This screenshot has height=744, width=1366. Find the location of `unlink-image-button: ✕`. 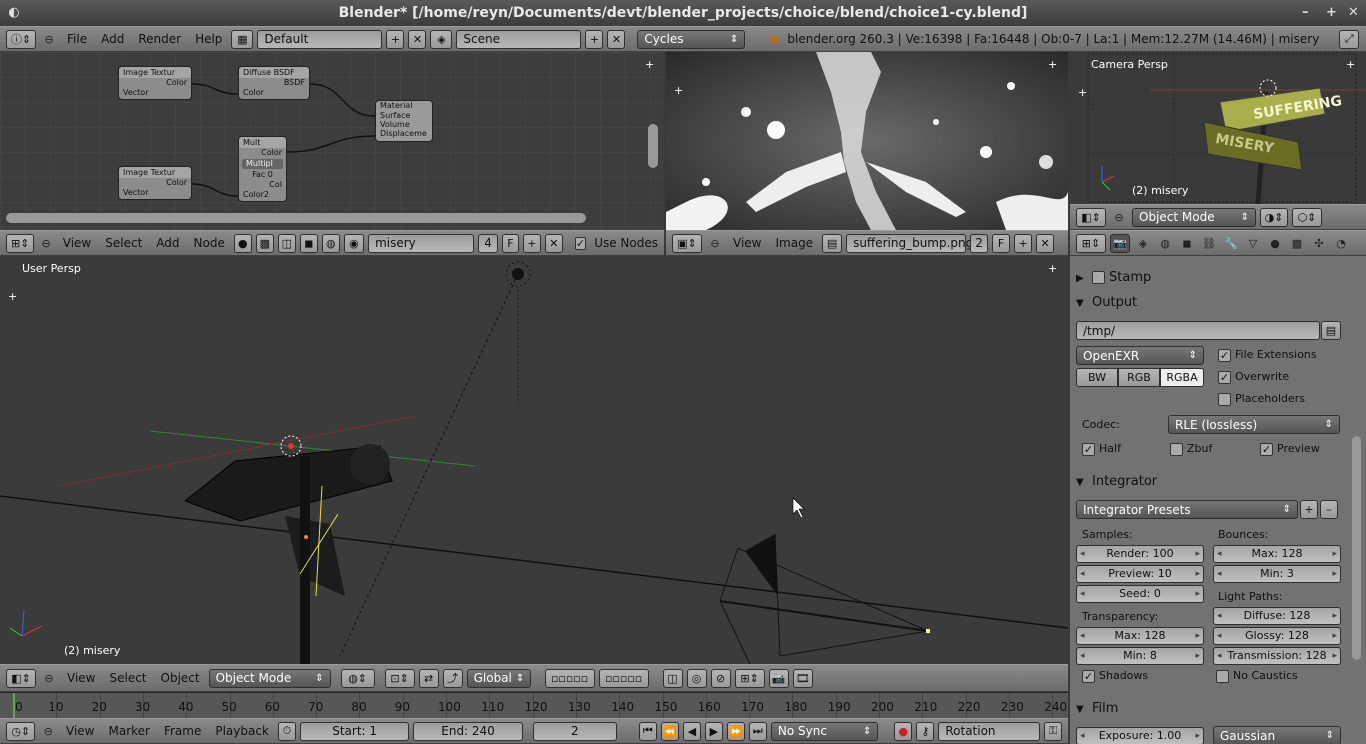

unlink-image-button: ✕ is located at coordinates (1045, 243).